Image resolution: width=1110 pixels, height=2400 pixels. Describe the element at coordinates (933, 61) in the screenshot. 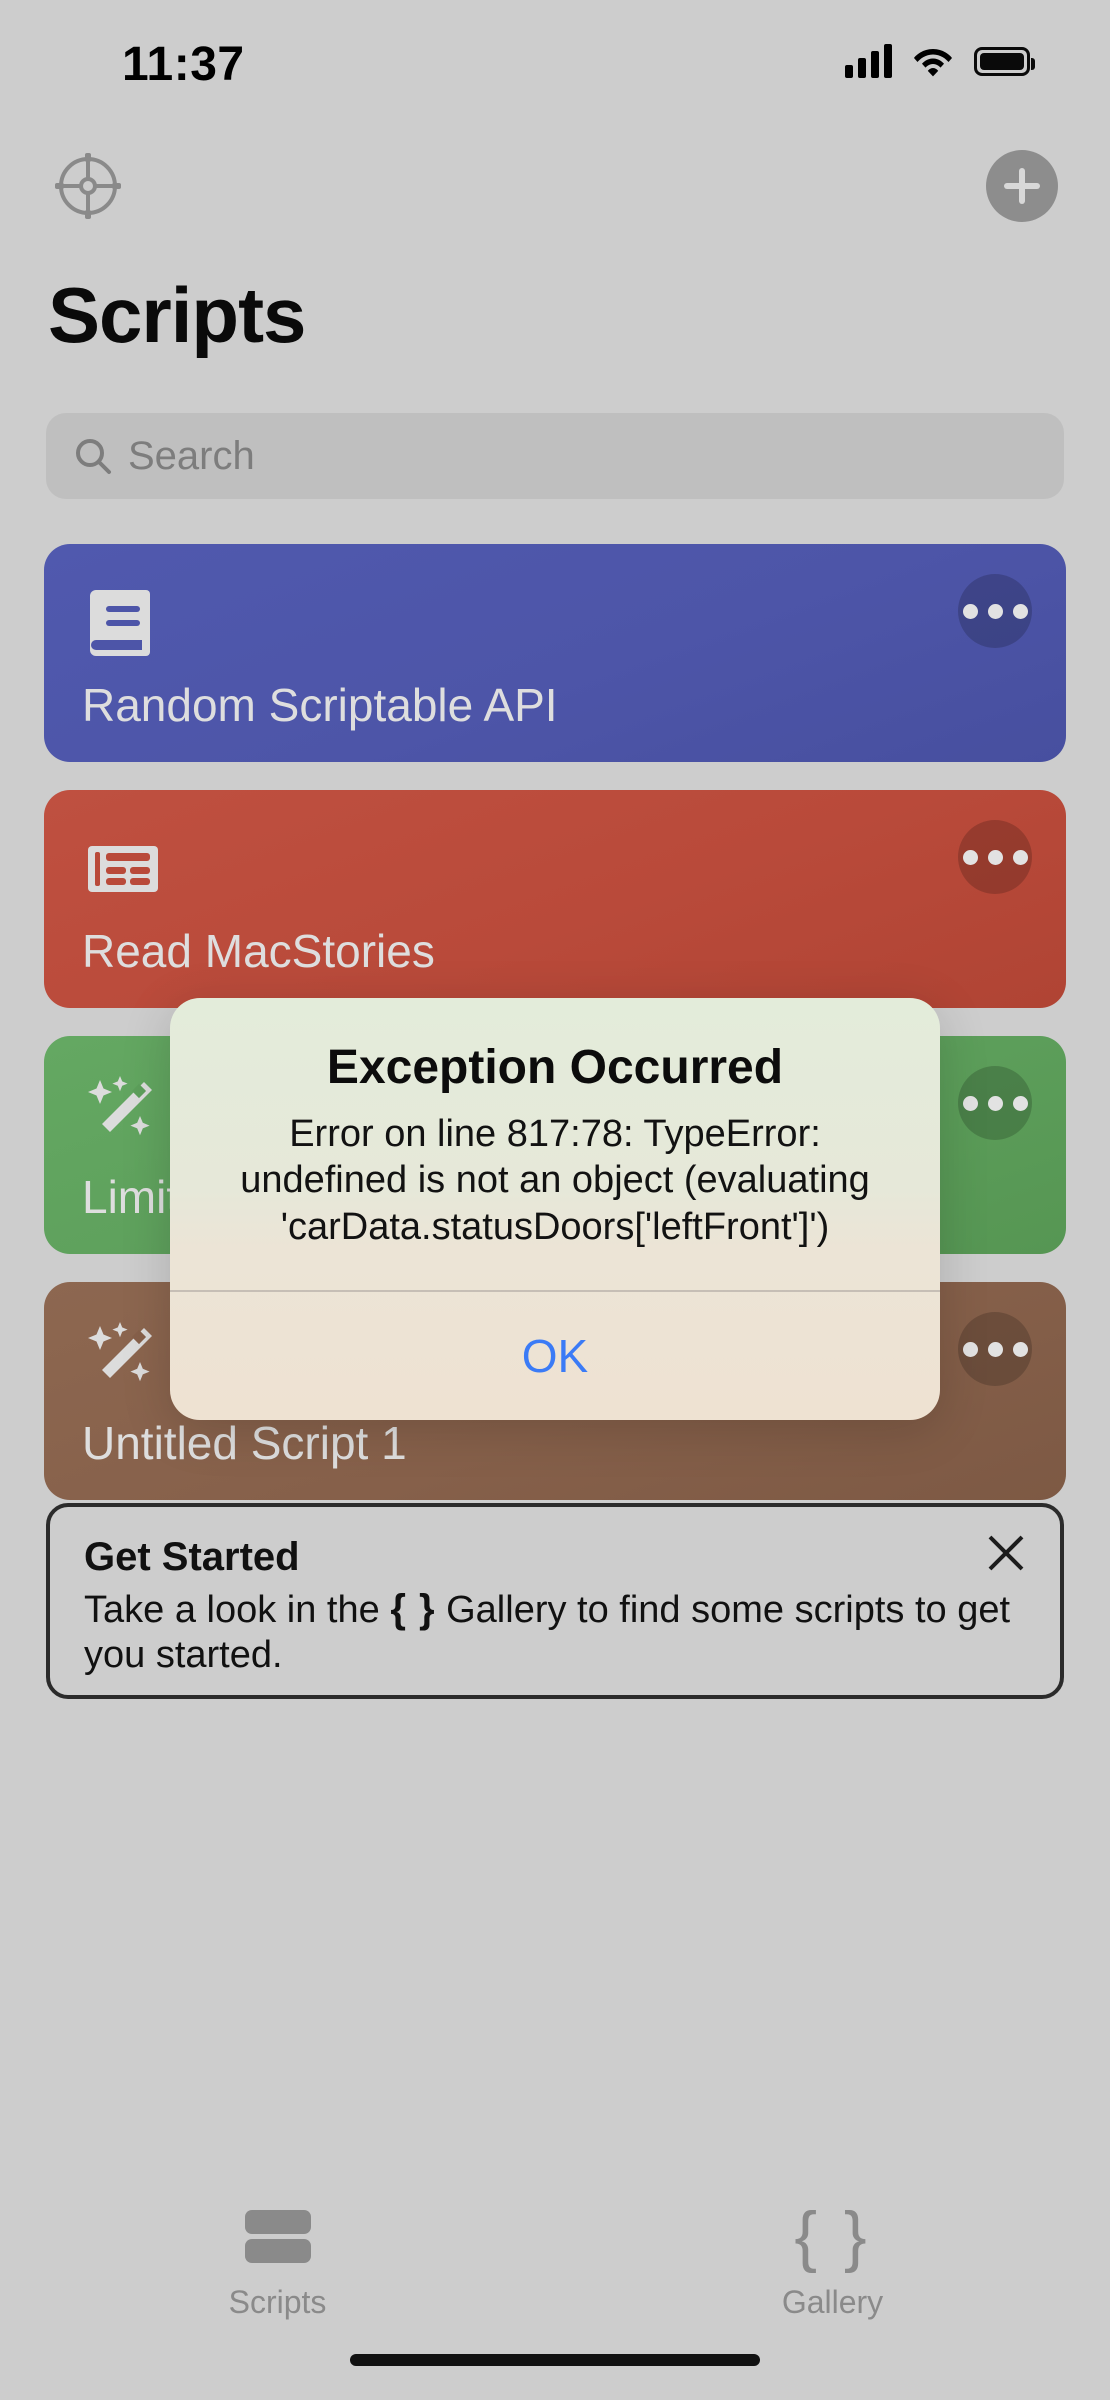

I see `wifi-icon` at that location.